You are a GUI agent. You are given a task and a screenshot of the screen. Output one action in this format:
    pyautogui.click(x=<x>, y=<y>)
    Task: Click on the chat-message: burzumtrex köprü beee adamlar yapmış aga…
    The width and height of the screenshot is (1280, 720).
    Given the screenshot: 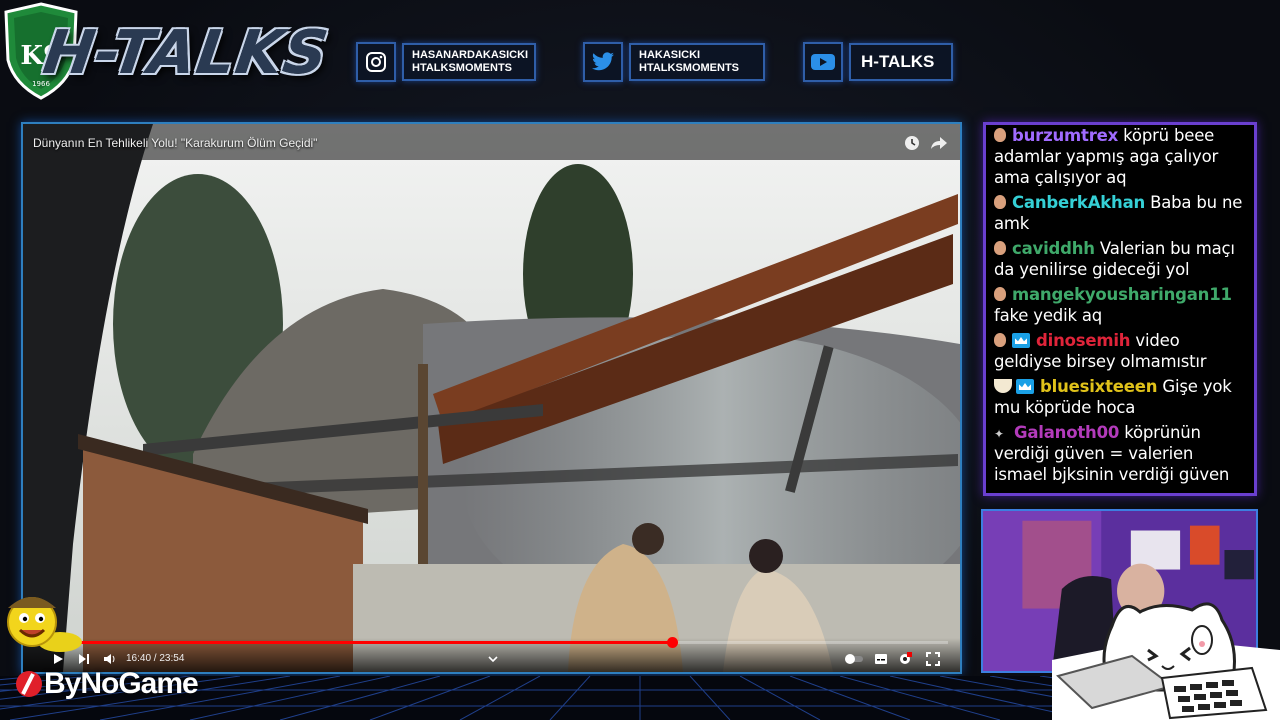 What is the action you would take?
    pyautogui.click(x=1121, y=156)
    